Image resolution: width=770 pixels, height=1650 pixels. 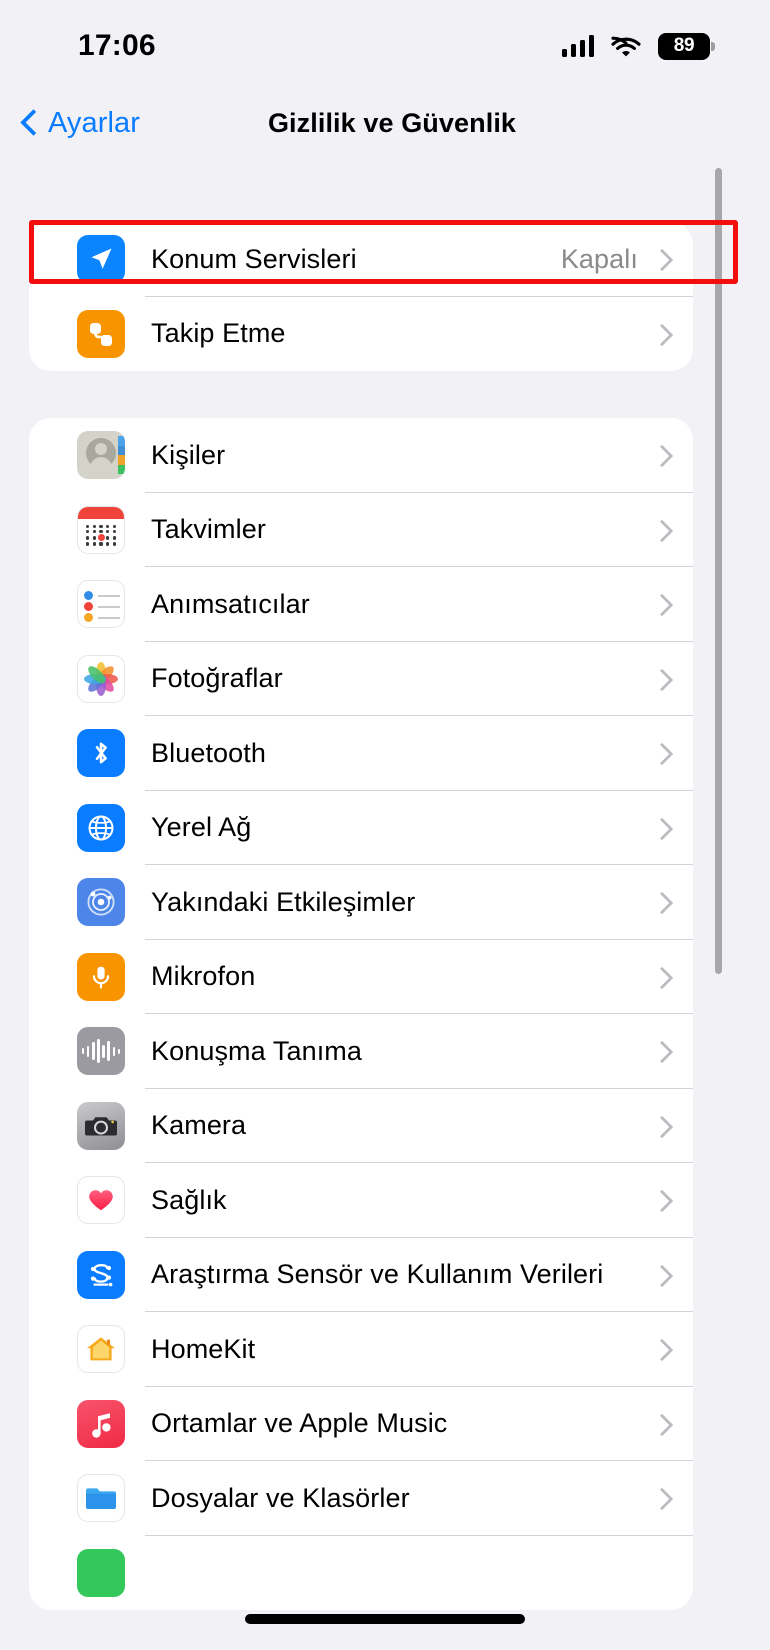 What do you see at coordinates (101, 902) in the screenshot?
I see `nearby-interactions-icon` at bounding box center [101, 902].